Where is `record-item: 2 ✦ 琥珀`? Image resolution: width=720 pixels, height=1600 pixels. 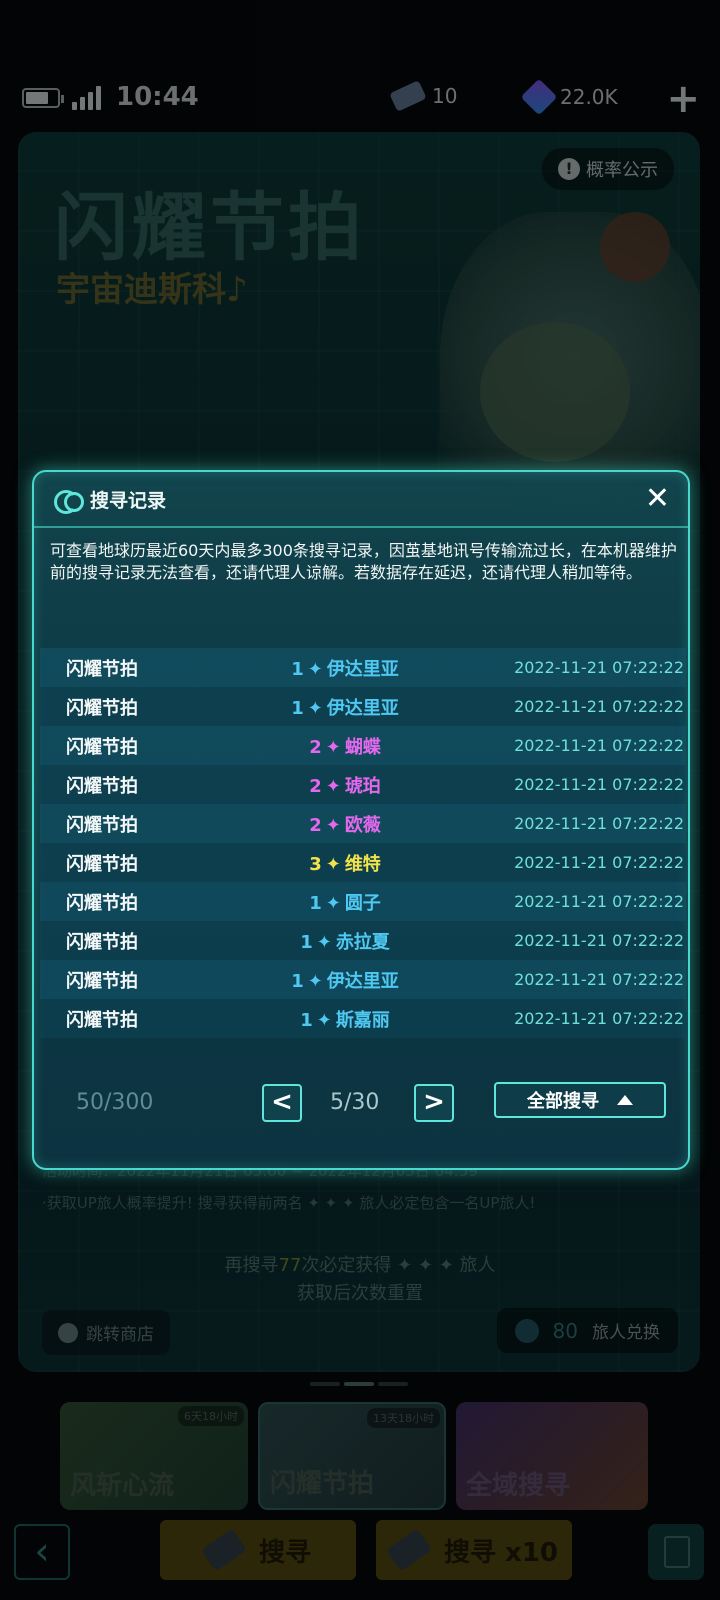 record-item: 2 ✦ 琥珀 is located at coordinates (345, 785).